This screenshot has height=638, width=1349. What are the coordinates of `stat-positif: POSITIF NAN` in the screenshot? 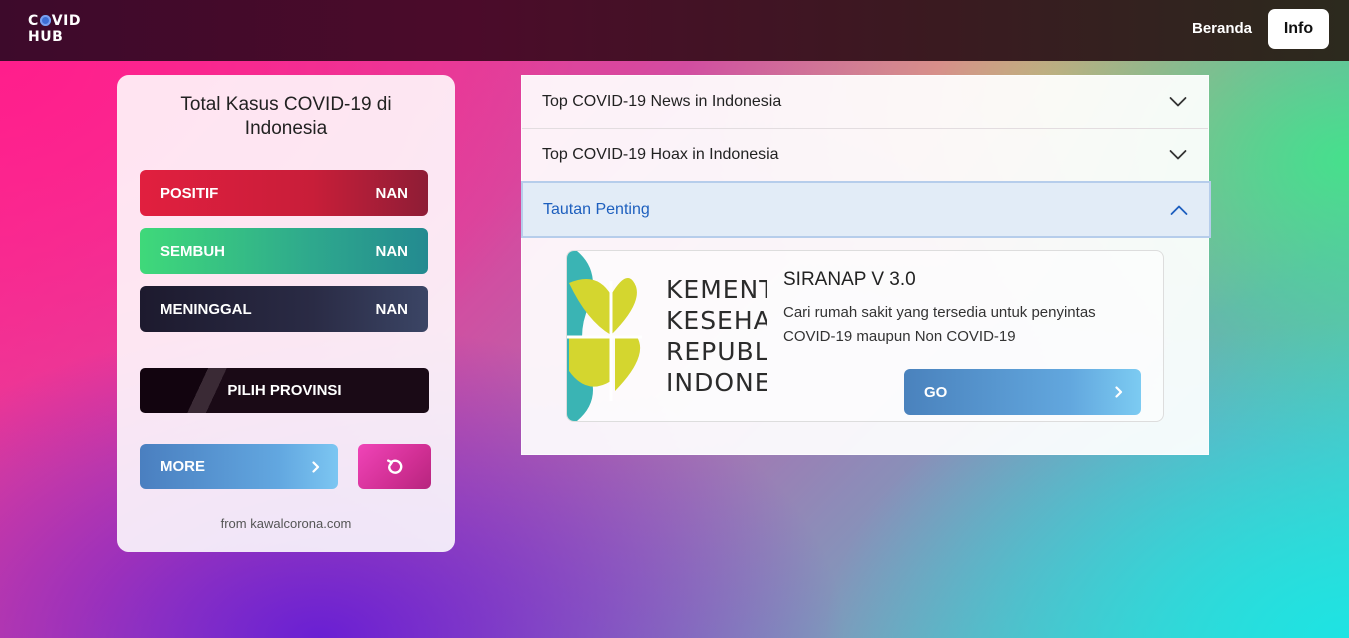 It's located at (284, 193).